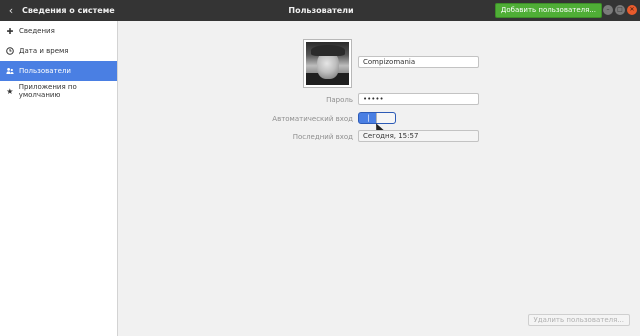 The height and width of the screenshot is (336, 640). What do you see at coordinates (10, 31) in the screenshot?
I see `plus-icon: ✚` at bounding box center [10, 31].